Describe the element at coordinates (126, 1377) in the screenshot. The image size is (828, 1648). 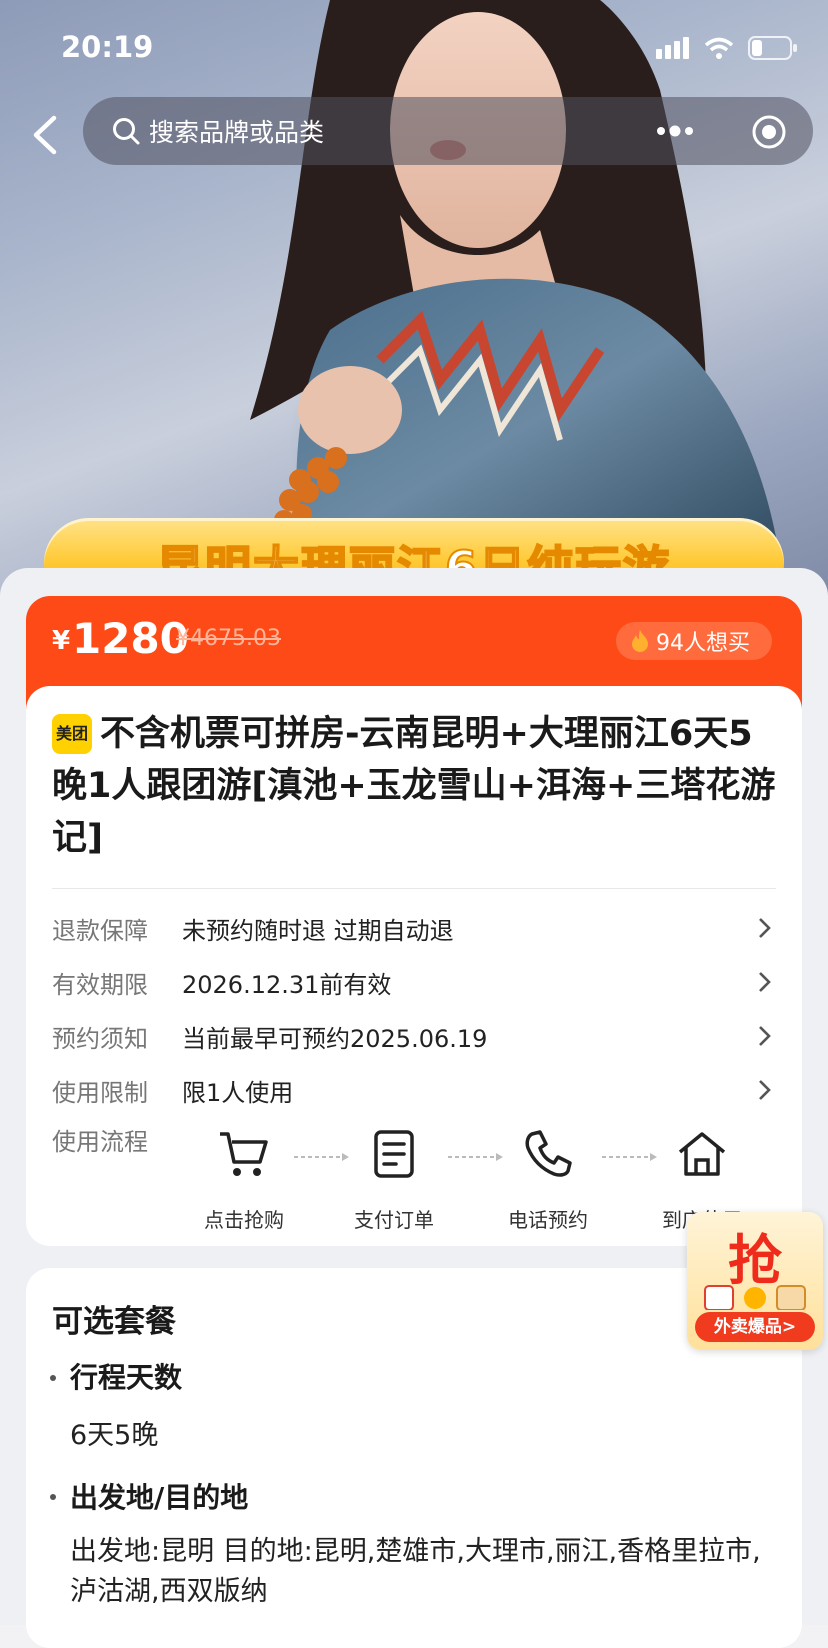
I see `package-subheading: 行程天数` at that location.